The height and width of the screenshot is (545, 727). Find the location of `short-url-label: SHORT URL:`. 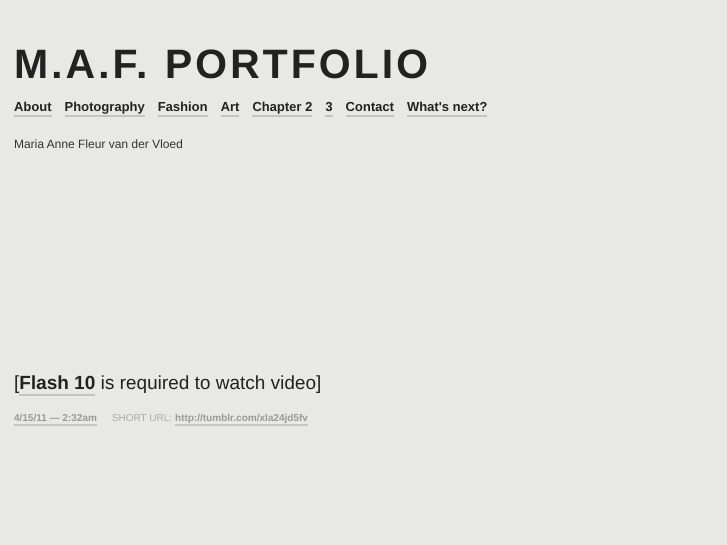

short-url-label: SHORT URL: is located at coordinates (142, 418).